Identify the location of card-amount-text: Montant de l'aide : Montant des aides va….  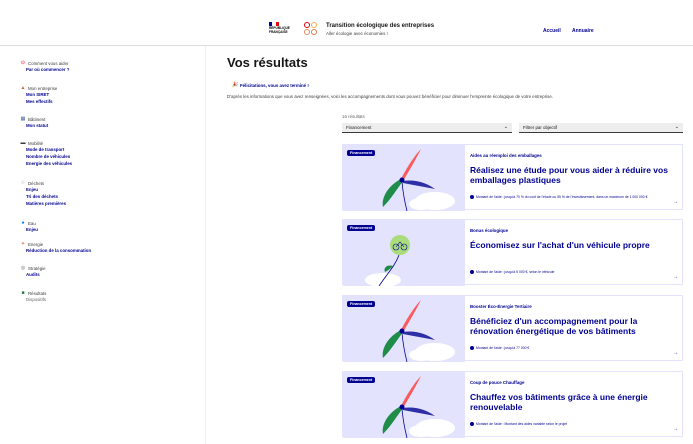
(522, 424).